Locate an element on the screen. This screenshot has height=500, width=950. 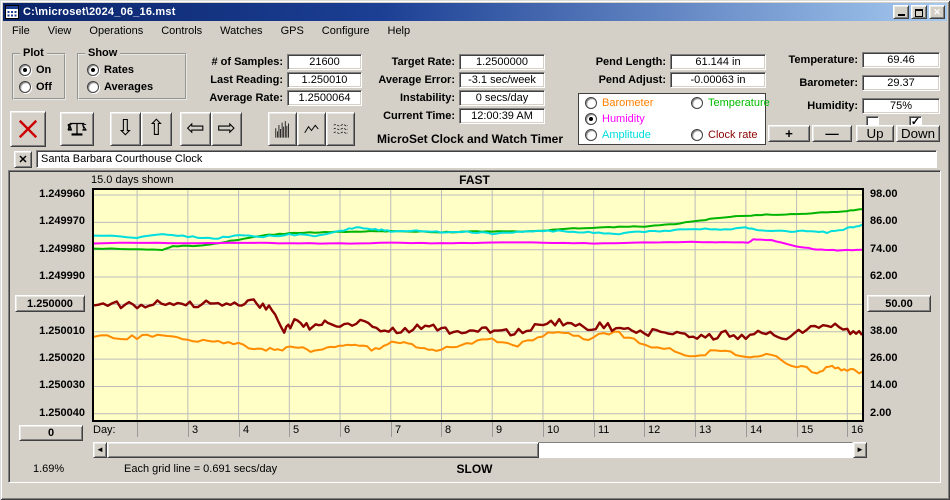
day-axis-label: Day: is located at coordinates (104, 430).